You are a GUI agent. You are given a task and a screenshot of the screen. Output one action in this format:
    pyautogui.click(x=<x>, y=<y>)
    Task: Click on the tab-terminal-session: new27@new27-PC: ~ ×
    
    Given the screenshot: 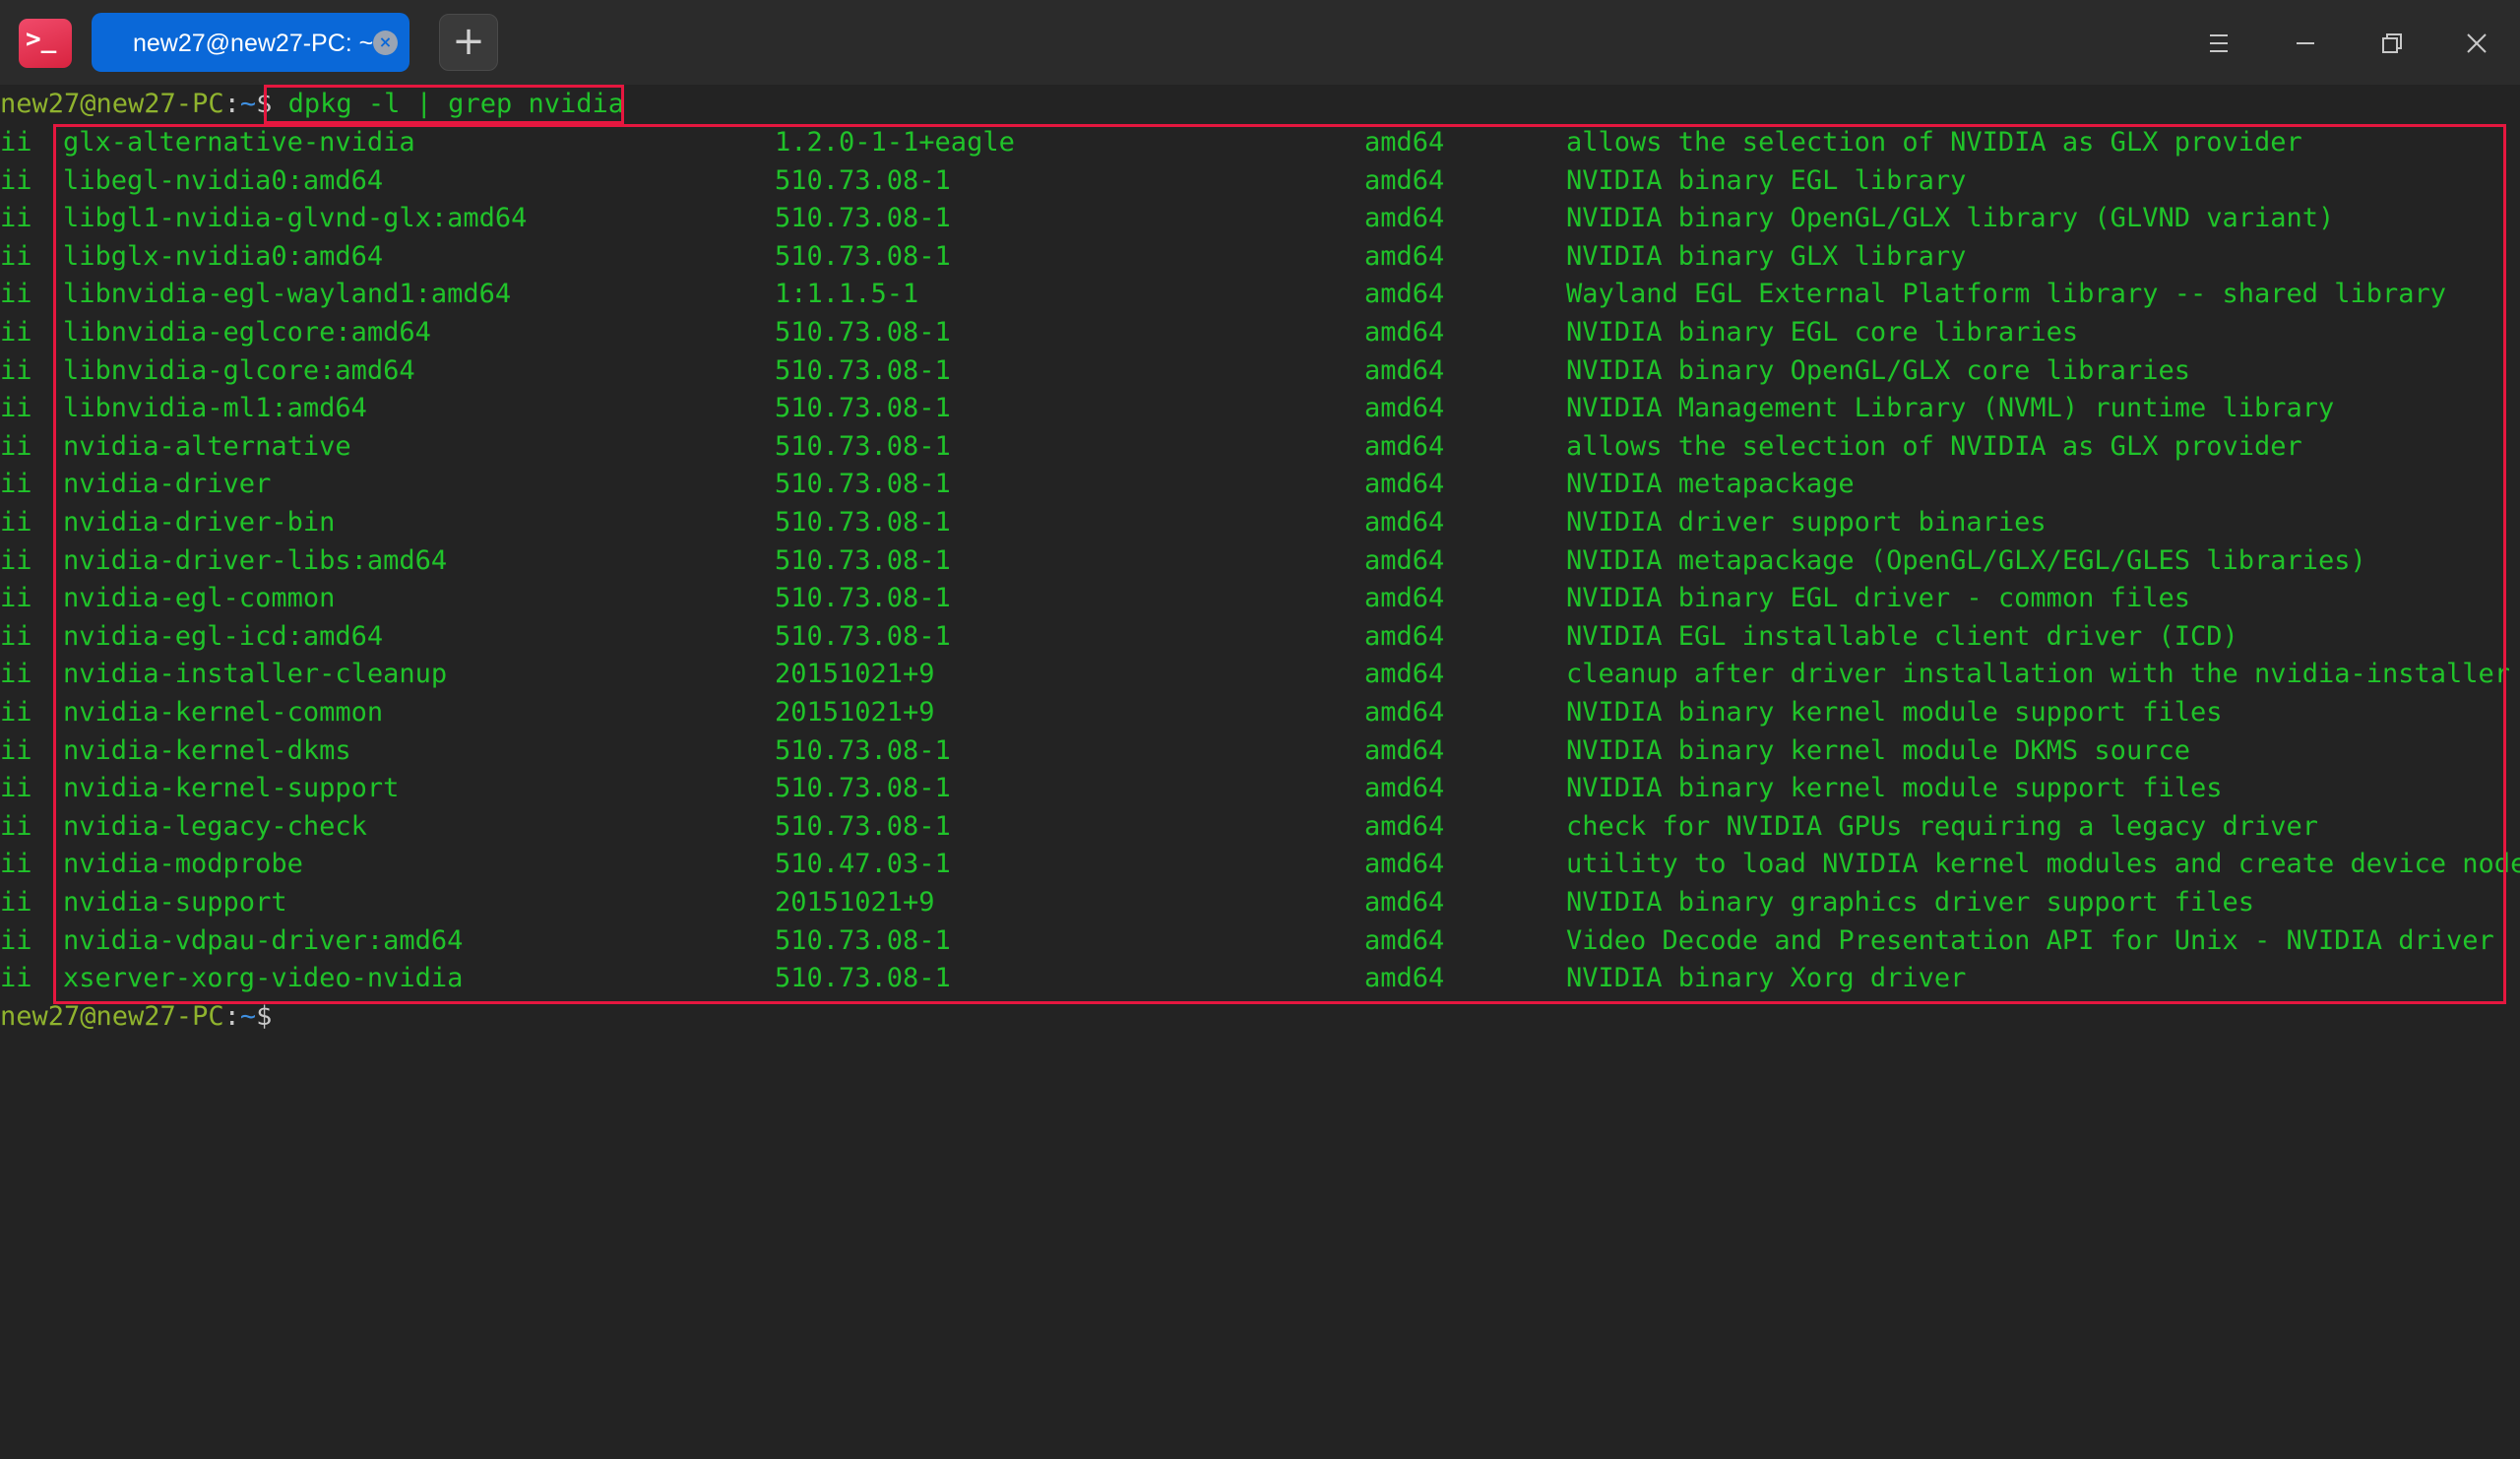 What is the action you would take?
    pyautogui.click(x=251, y=42)
    